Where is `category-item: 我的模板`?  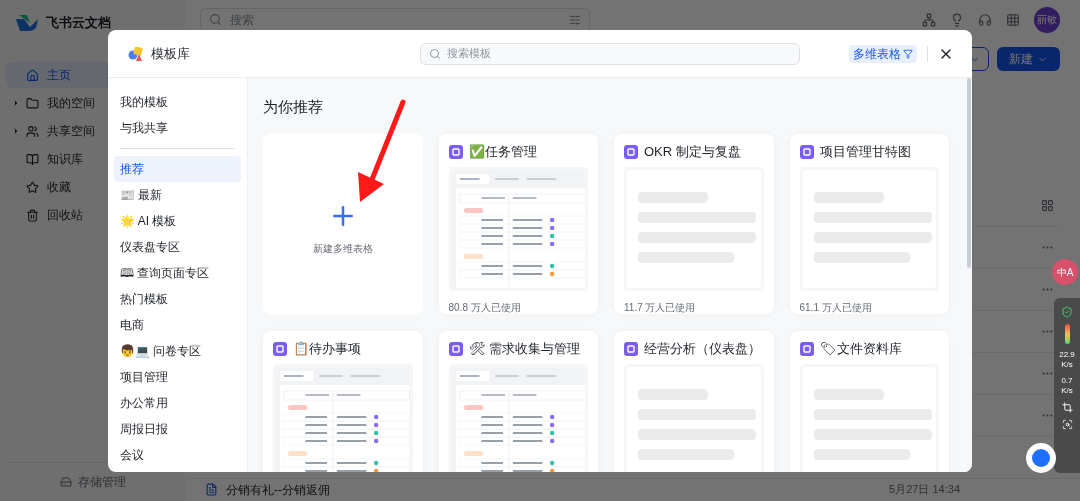
category-item: 我的模板 is located at coordinates (177, 102).